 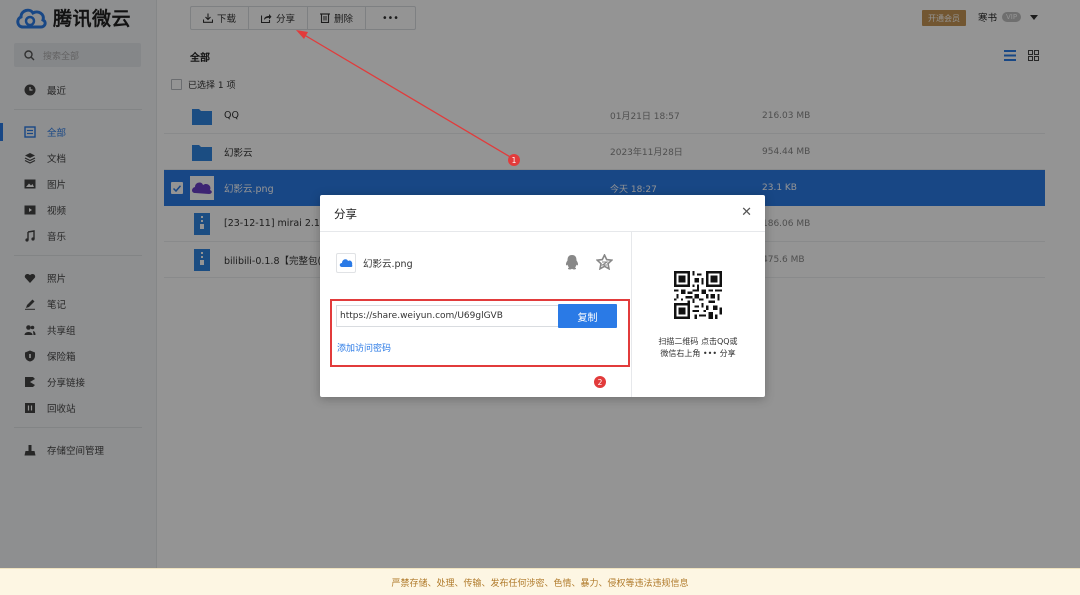 What do you see at coordinates (447, 316) in the screenshot?
I see `share-link-input: https://share.weiyun.com/U69glGVB` at bounding box center [447, 316].